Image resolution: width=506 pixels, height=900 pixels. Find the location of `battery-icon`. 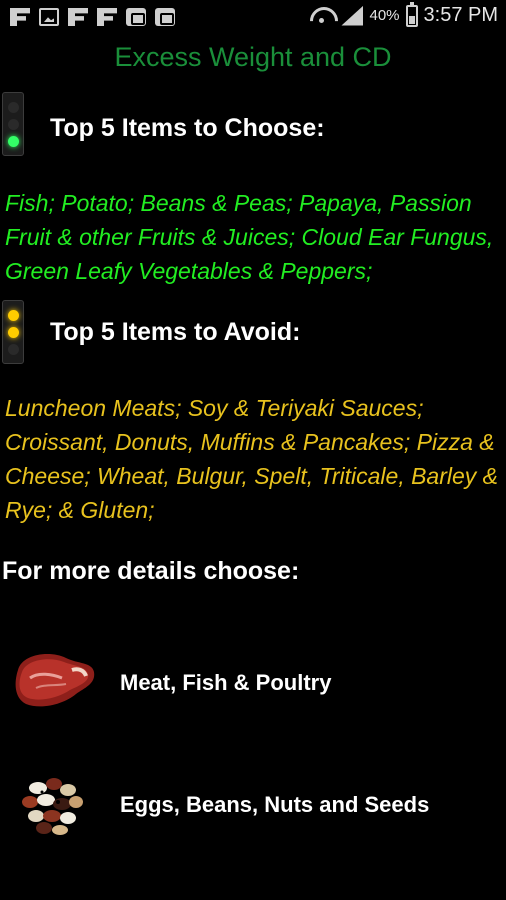

battery-icon is located at coordinates (411, 14).